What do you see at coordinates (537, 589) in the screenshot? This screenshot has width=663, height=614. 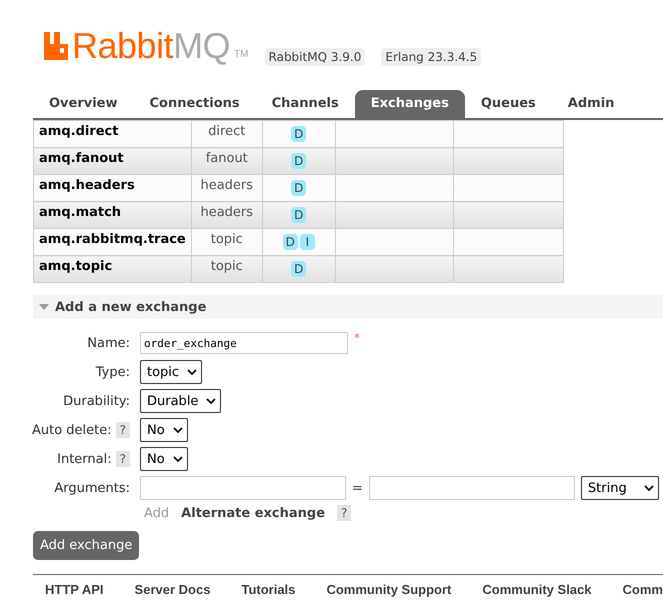 I see `footer-link: Community Slack` at bounding box center [537, 589].